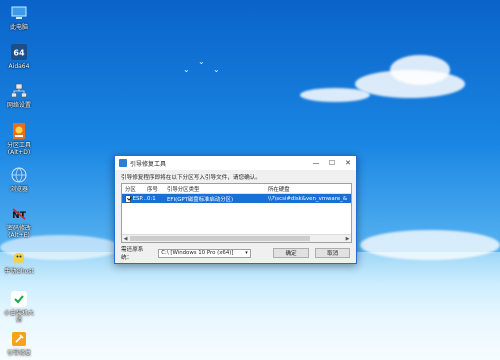  What do you see at coordinates (333, 253) in the screenshot?
I see `cancel-button: 取消` at bounding box center [333, 253].